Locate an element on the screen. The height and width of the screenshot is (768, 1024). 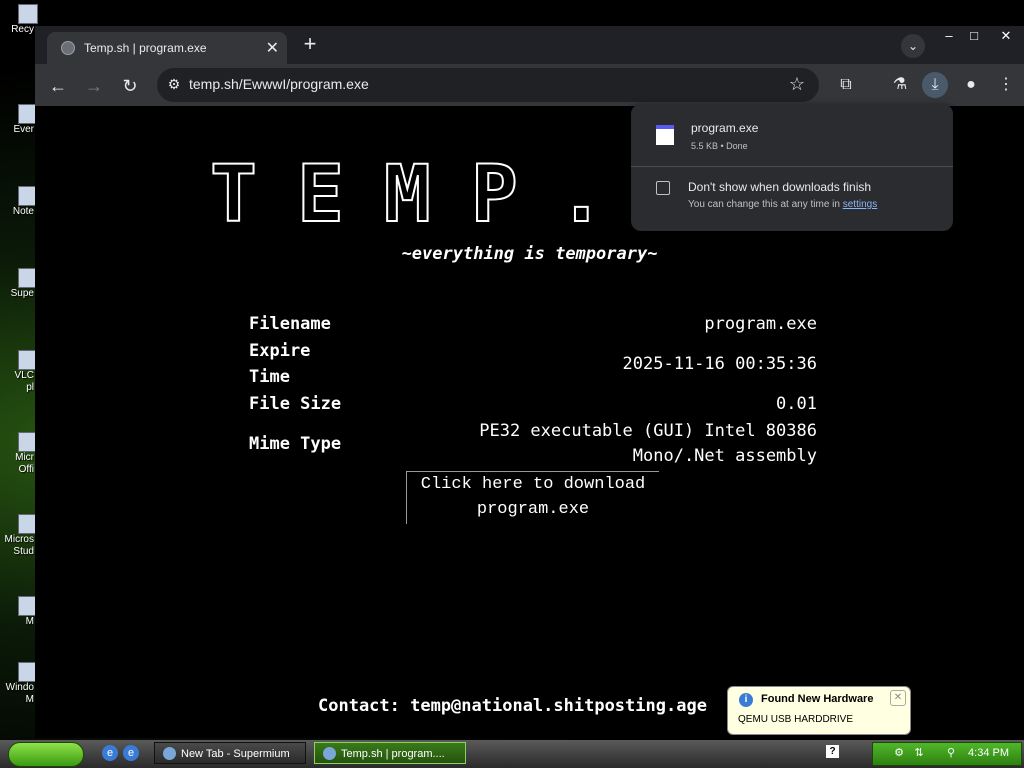
profile-button: ● is located at coordinates (971, 85).